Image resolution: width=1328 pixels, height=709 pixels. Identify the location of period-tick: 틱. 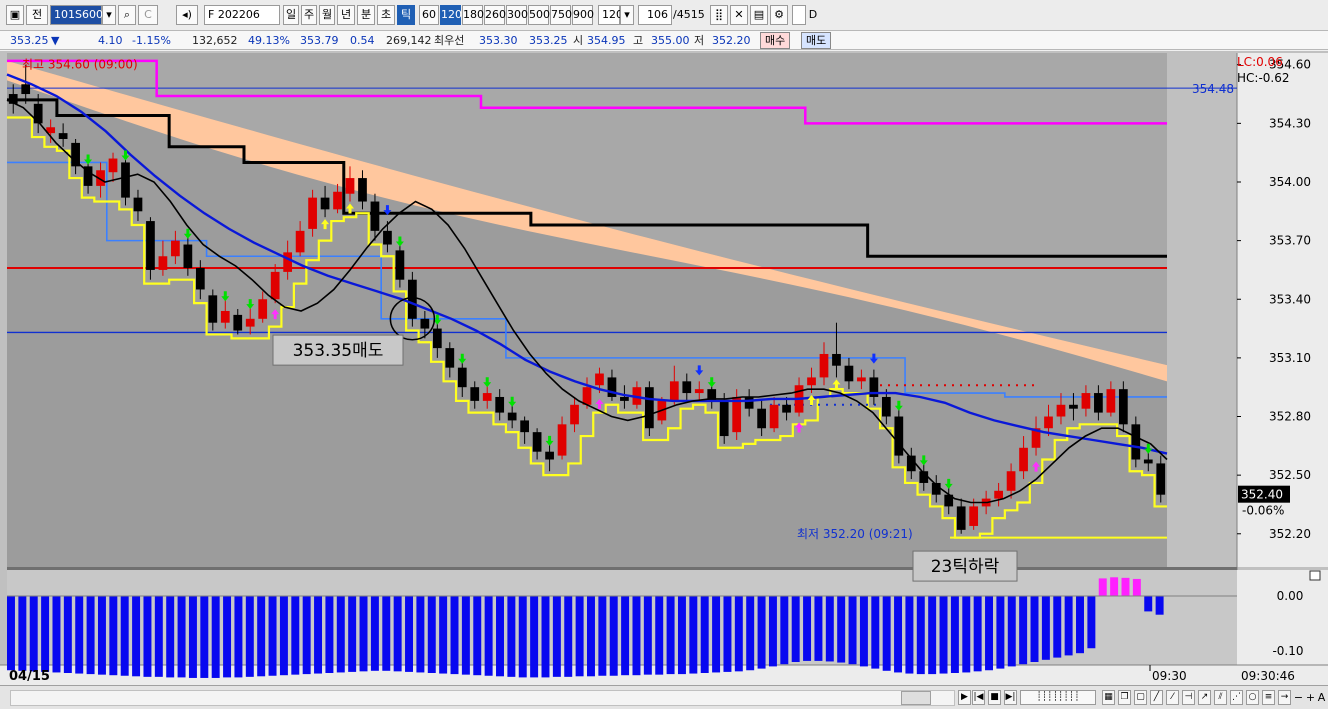
(406, 15).